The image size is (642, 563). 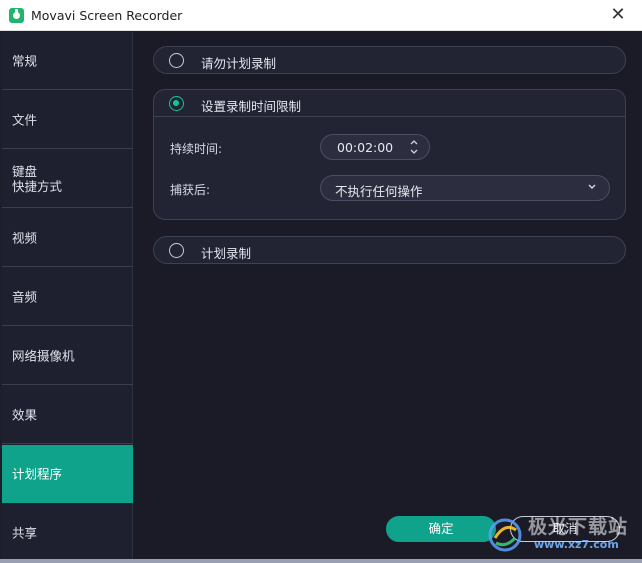 What do you see at coordinates (67, 179) in the screenshot?
I see `sidebar-item-keyboard-shortcuts: 键盘 快捷方式` at bounding box center [67, 179].